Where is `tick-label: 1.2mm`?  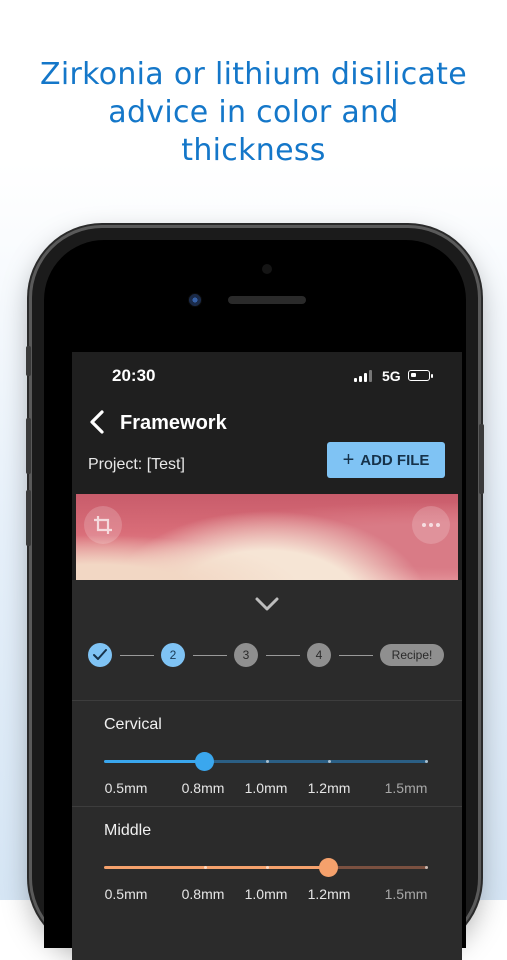 tick-label: 1.2mm is located at coordinates (329, 788).